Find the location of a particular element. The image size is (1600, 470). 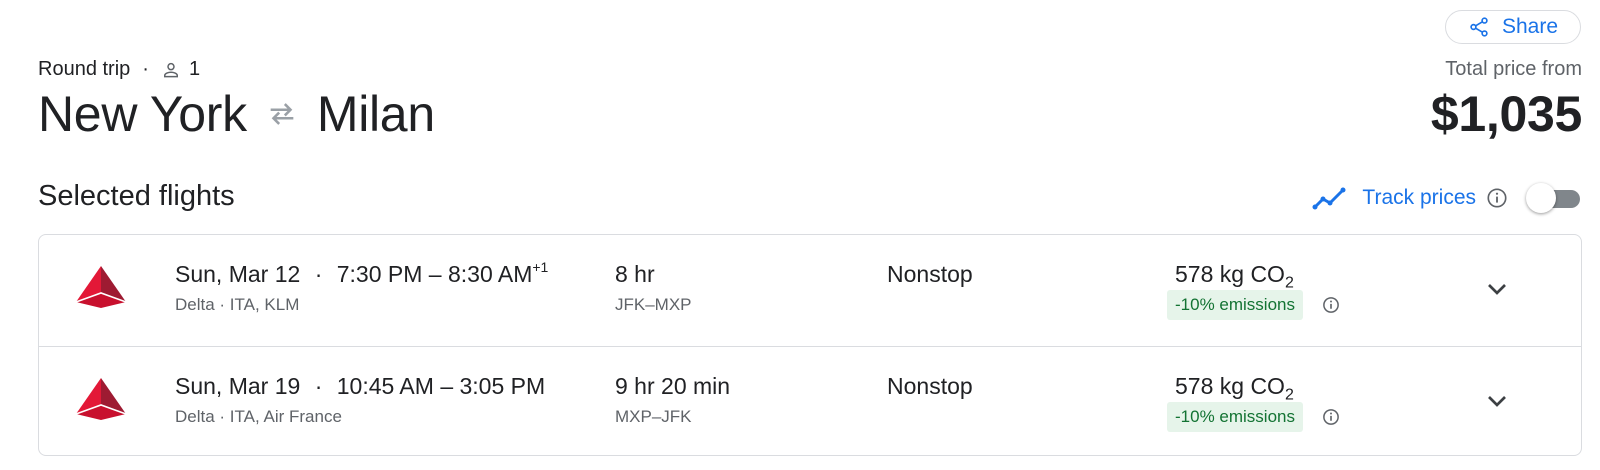

flight-times: Sun, Mar 19 · 10:45 AM – 3:05 PM is located at coordinates (360, 386).